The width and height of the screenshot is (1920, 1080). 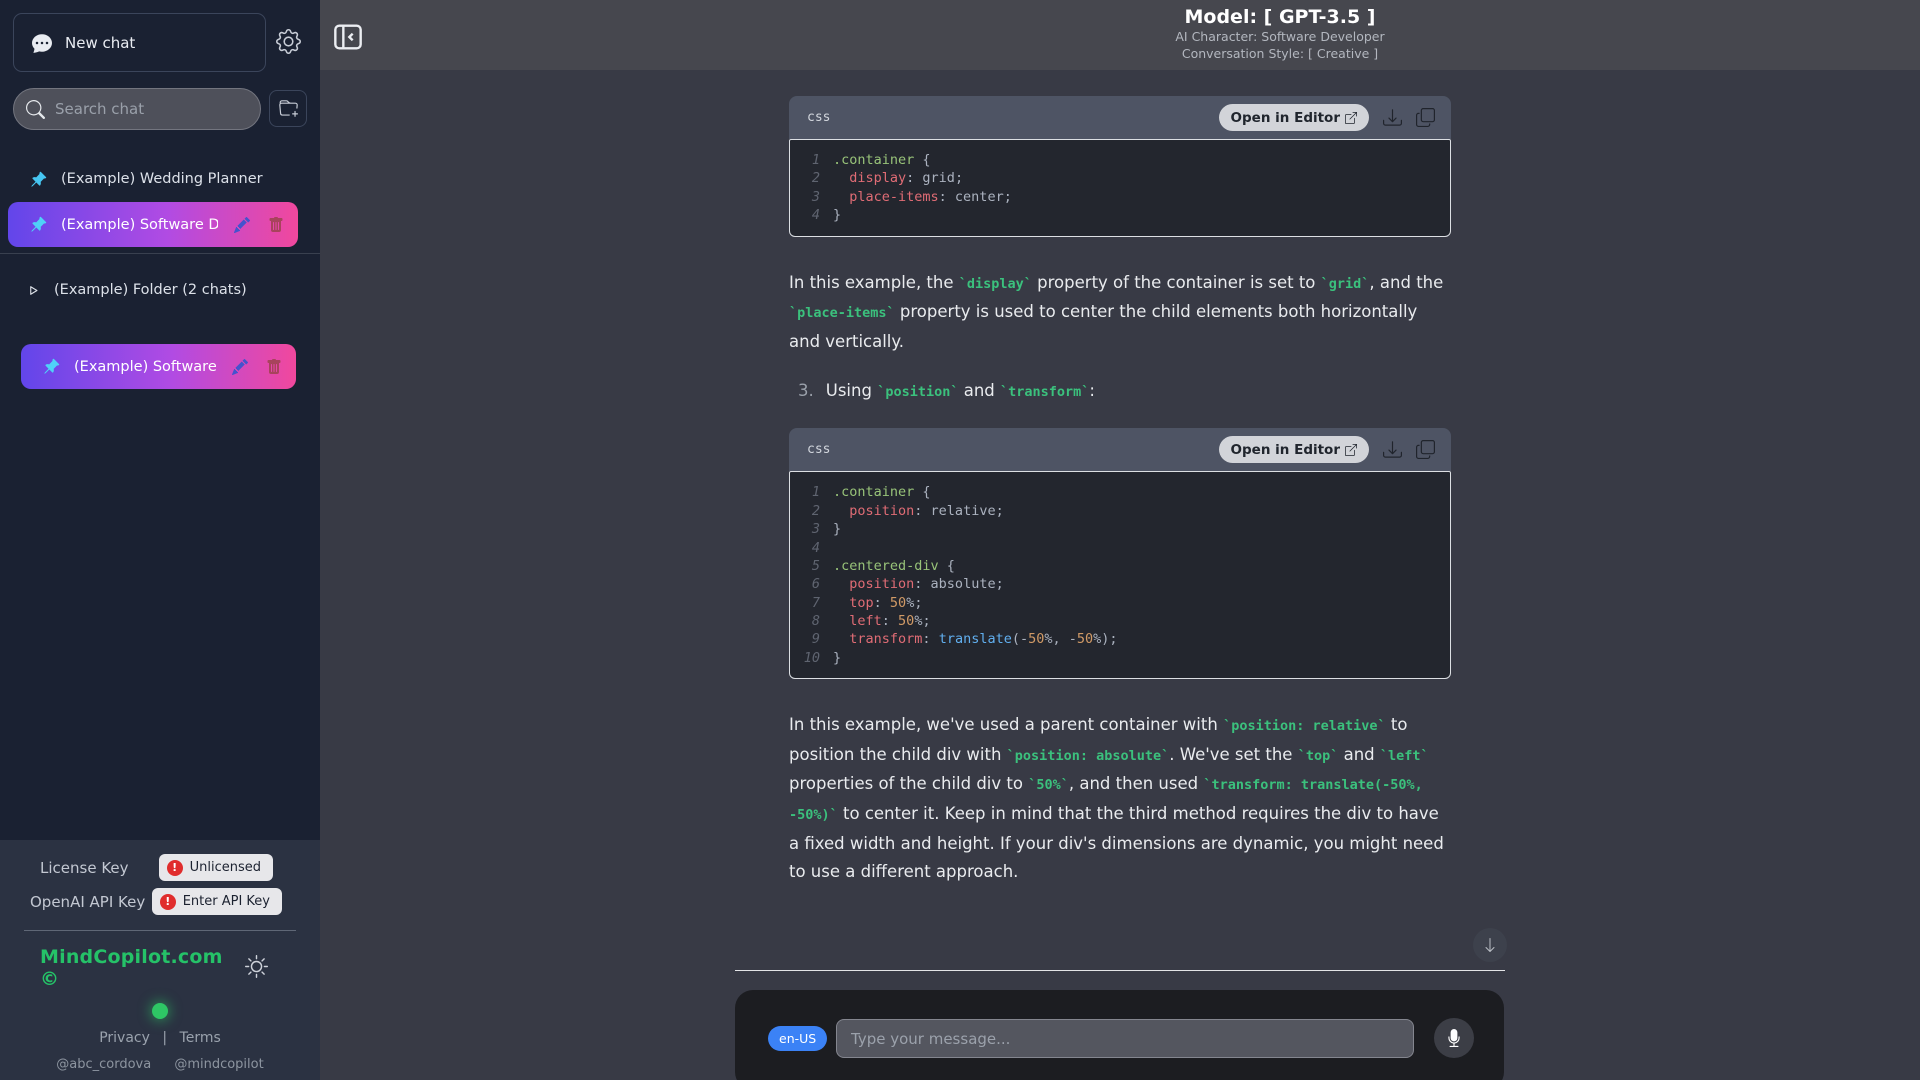 What do you see at coordinates (1490, 945) in the screenshot?
I see `scroll-to-bottom-button` at bounding box center [1490, 945].